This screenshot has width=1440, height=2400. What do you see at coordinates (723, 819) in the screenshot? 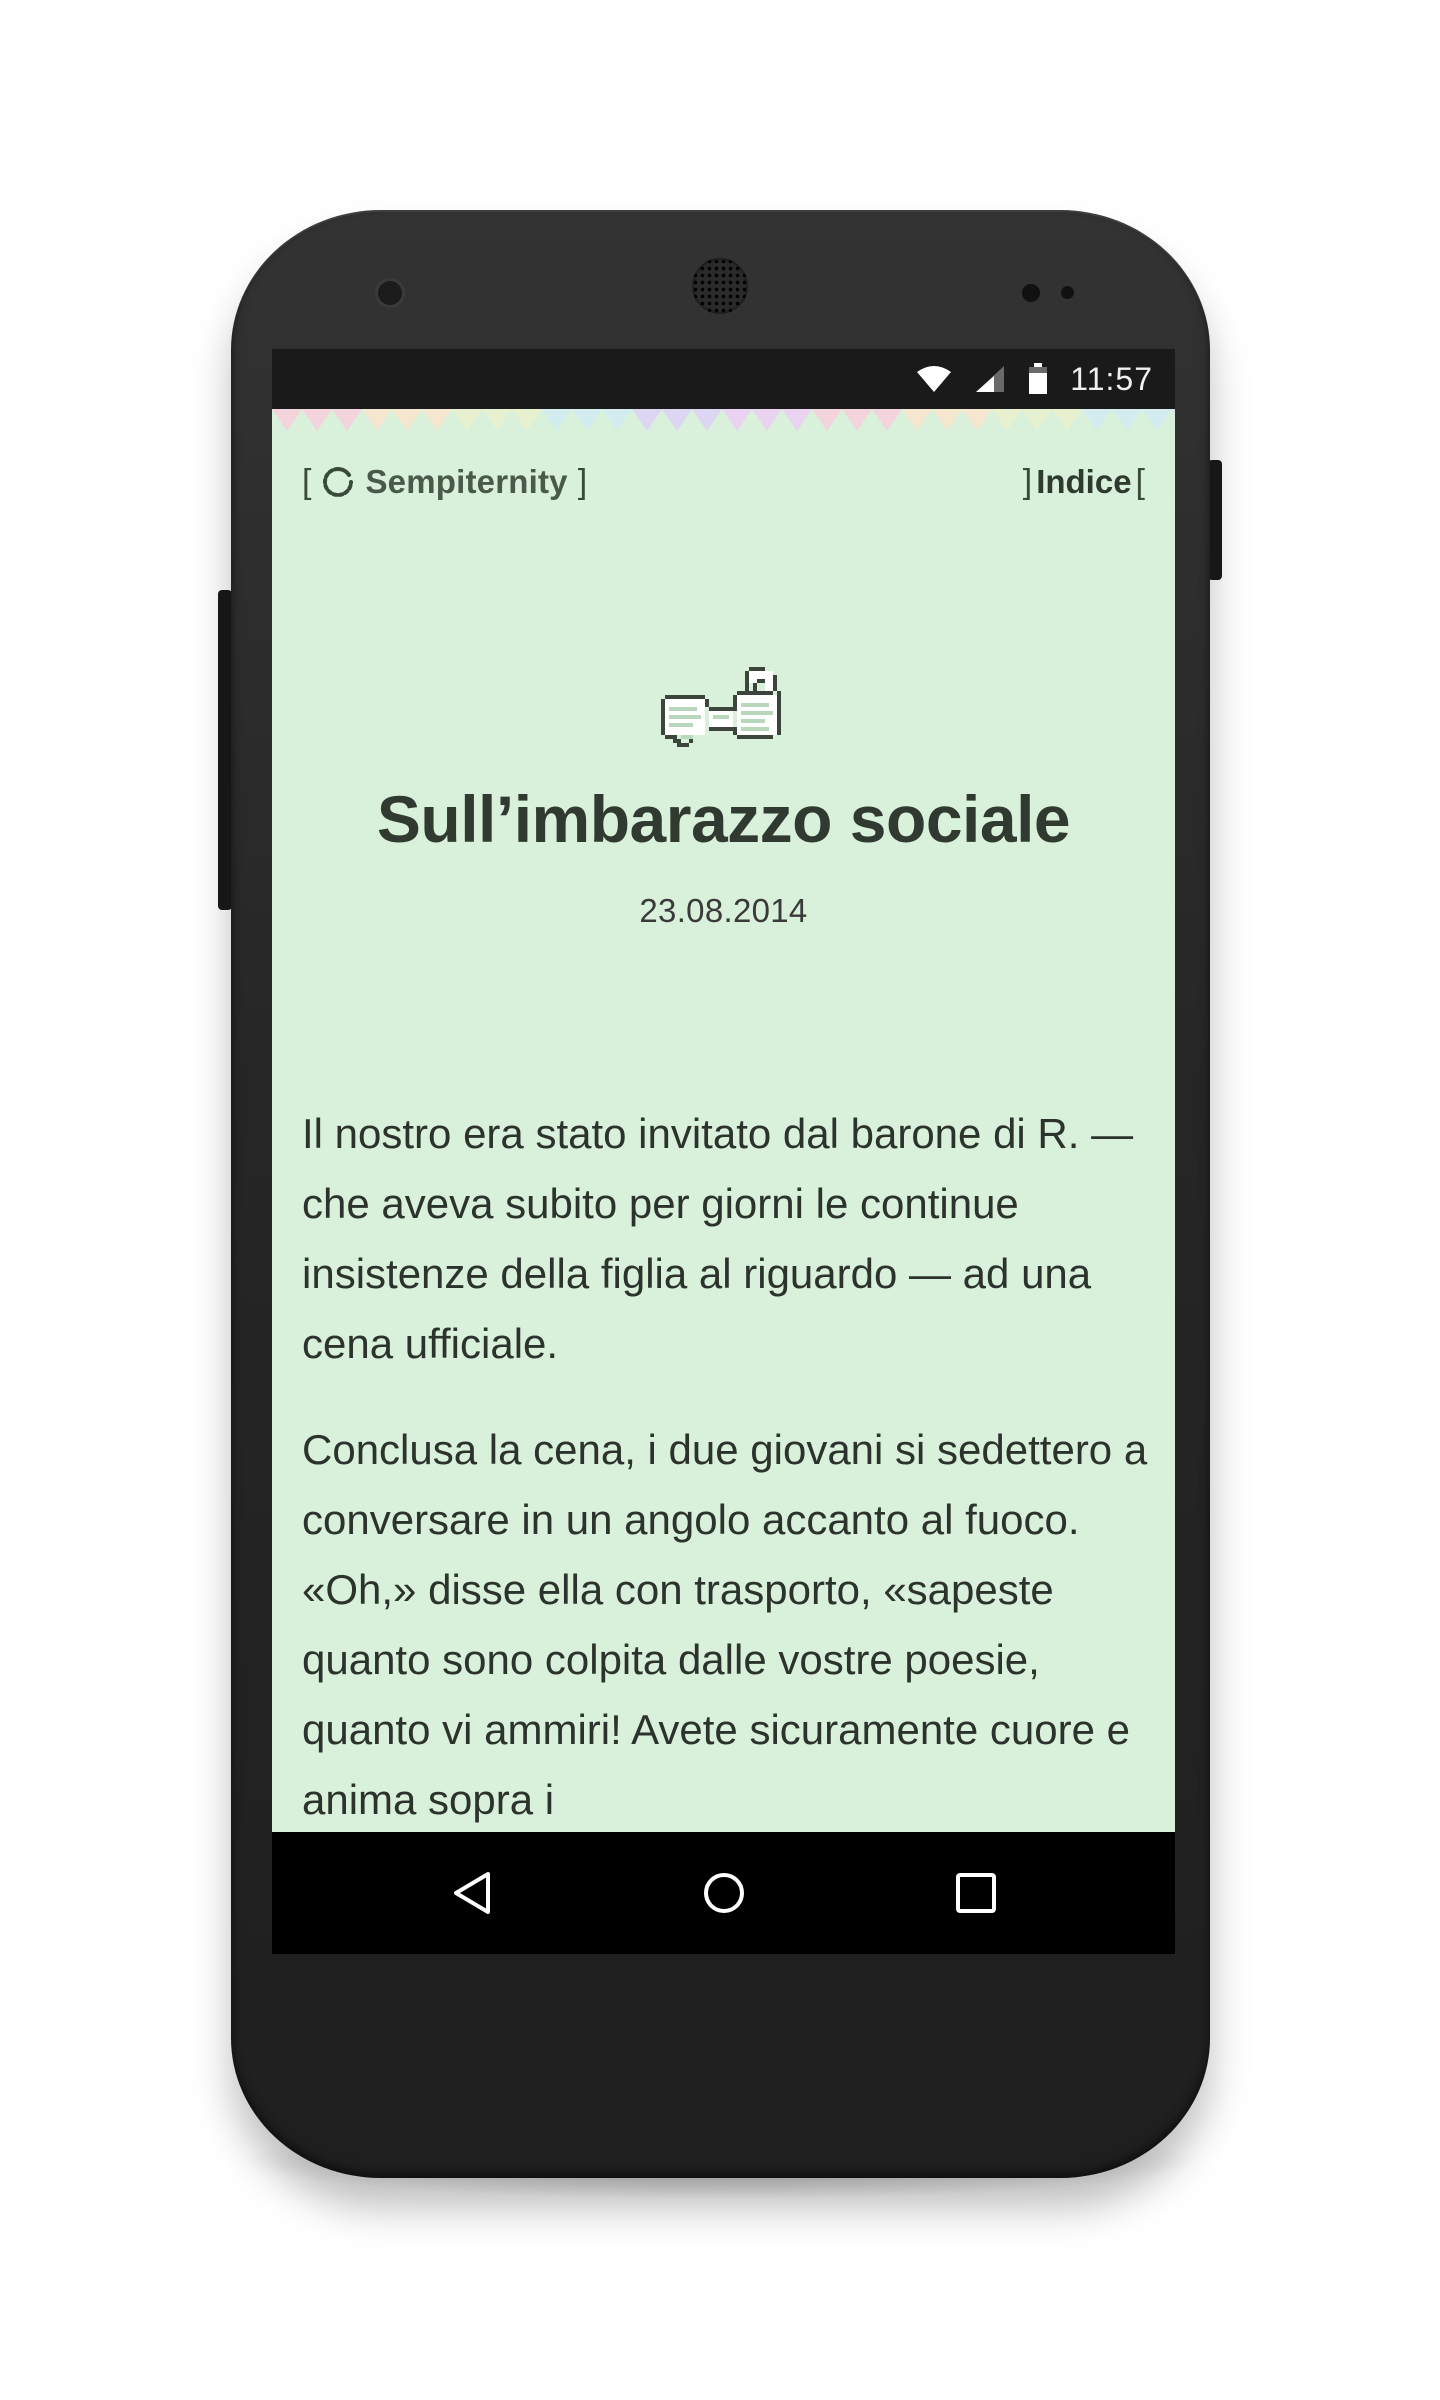
I see `article-title: Sull’imbarazzo sociale` at bounding box center [723, 819].